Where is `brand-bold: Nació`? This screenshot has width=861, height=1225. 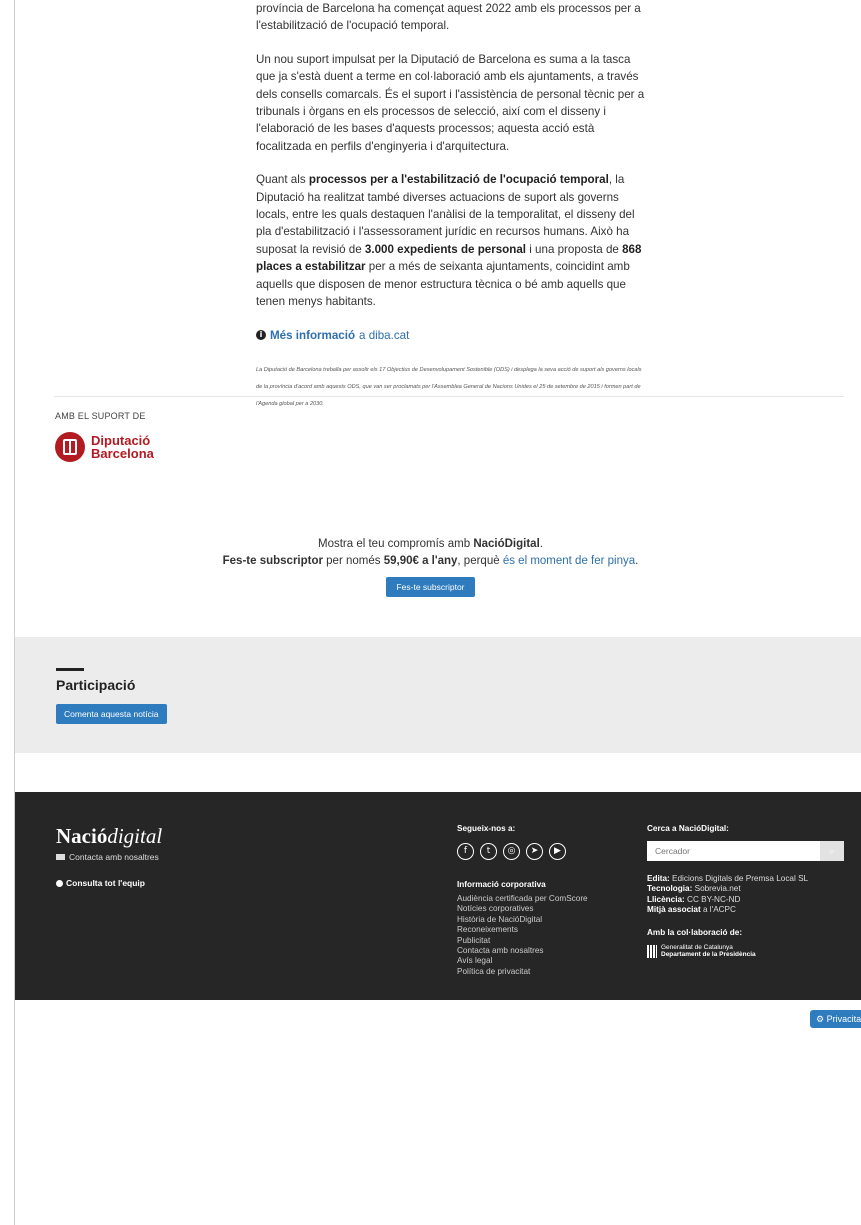 brand-bold: Nació is located at coordinates (82, 836).